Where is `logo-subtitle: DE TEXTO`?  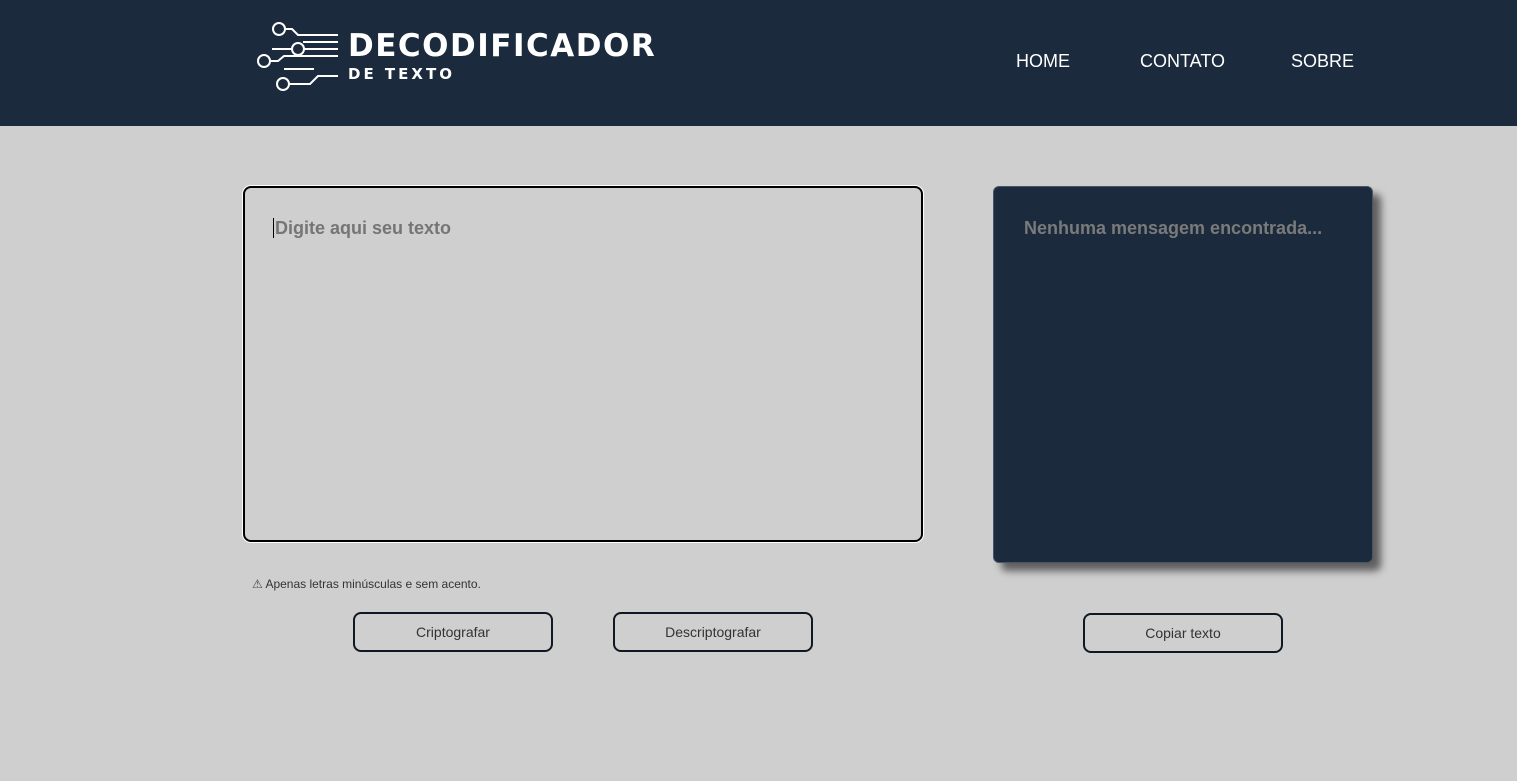
logo-subtitle: DE TEXTO is located at coordinates (401, 74).